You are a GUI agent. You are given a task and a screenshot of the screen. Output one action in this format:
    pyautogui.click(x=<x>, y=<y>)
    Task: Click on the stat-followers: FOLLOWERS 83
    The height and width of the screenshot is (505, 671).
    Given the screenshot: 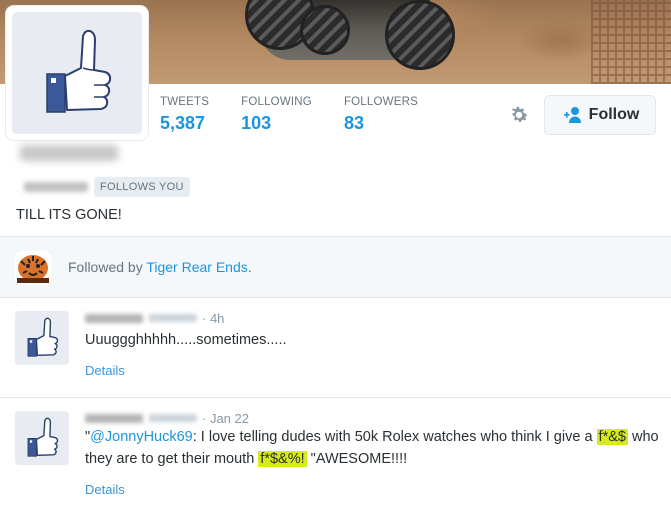 What is the action you would take?
    pyautogui.click(x=381, y=115)
    